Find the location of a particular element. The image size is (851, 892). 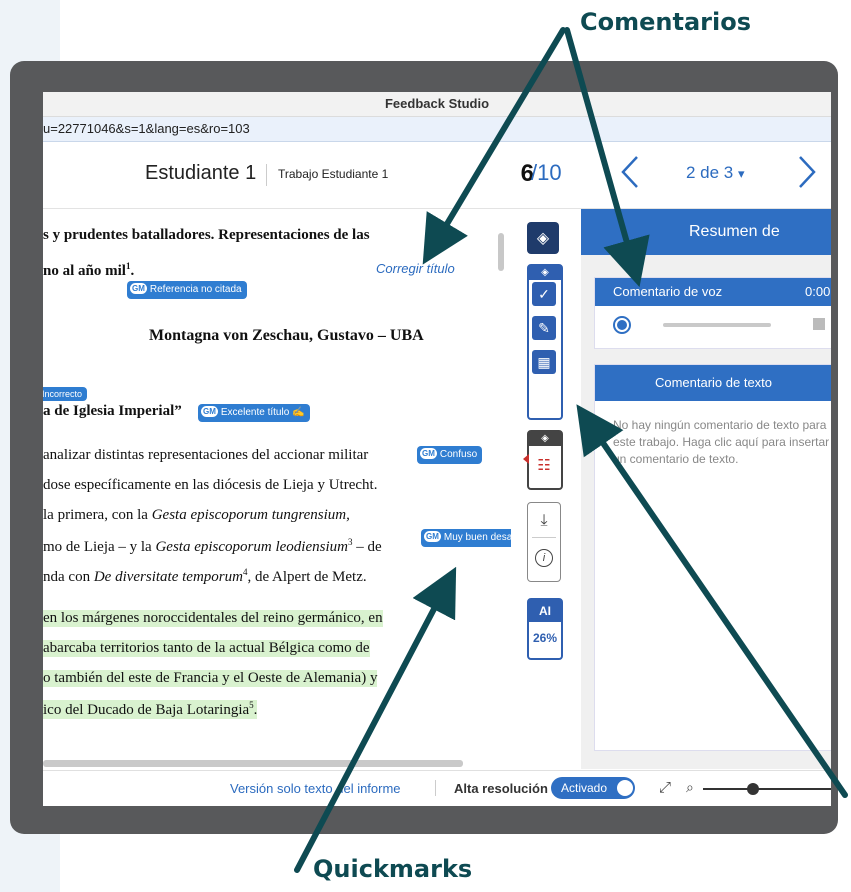

document-scrollbar is located at coordinates (501, 252).